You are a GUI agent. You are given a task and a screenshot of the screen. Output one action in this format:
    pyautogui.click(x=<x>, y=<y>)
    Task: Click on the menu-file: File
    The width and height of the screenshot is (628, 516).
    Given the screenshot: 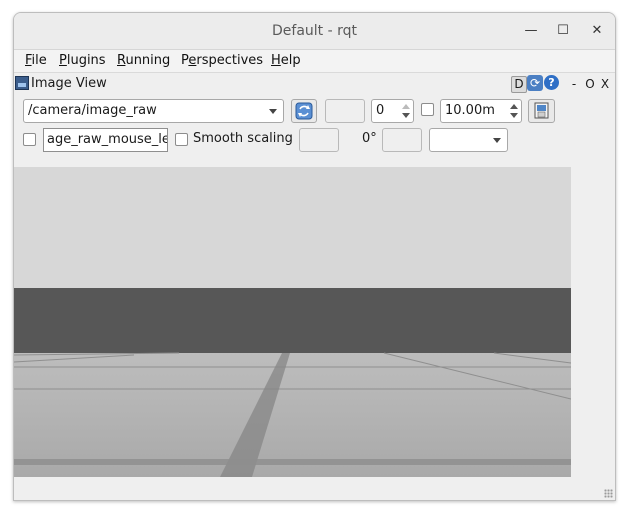 What is the action you would take?
    pyautogui.click(x=36, y=61)
    